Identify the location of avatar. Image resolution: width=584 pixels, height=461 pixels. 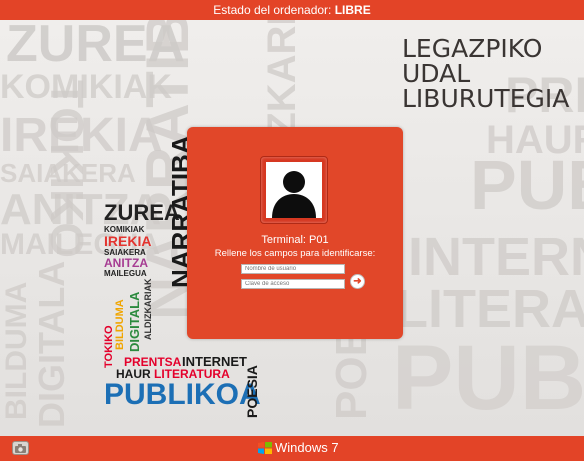
(294, 190).